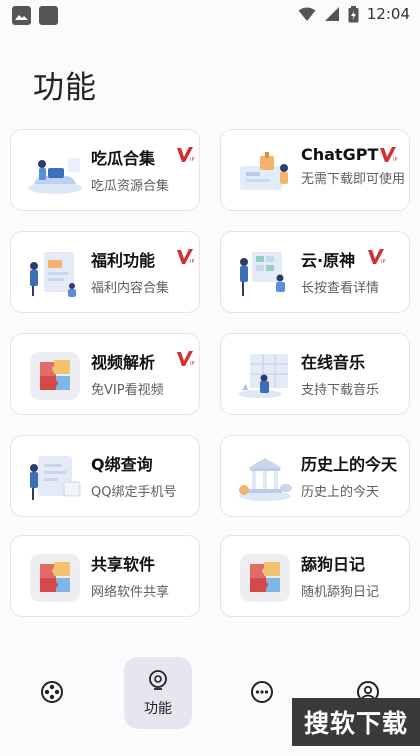 This screenshot has height=756, width=420. What do you see at coordinates (52, 718) in the screenshot?
I see `tab-home` at bounding box center [52, 718].